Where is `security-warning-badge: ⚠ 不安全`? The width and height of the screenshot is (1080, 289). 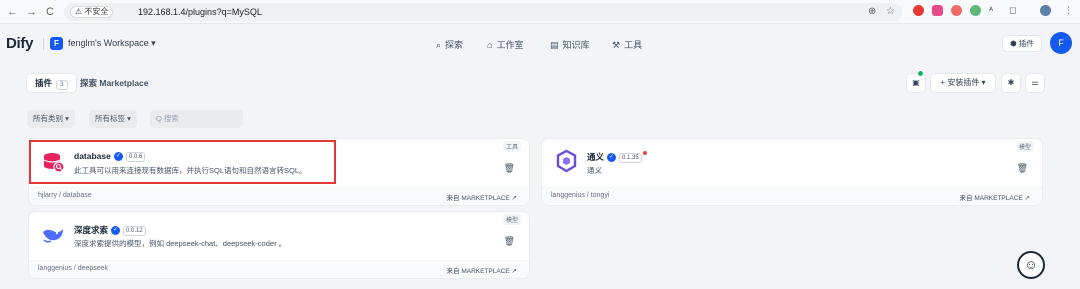
security-warning-badge: ⚠ 不安全 is located at coordinates (92, 12).